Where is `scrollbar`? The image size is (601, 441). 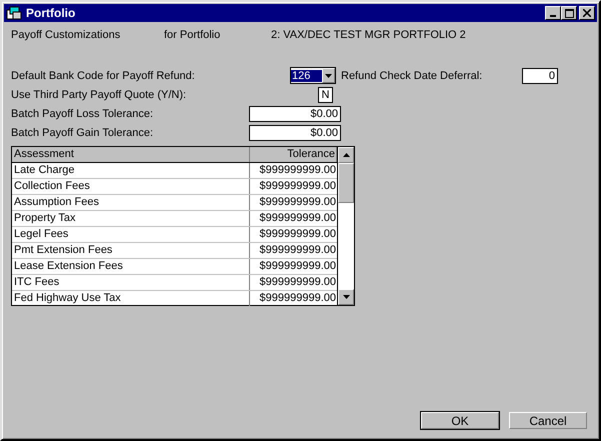
scrollbar is located at coordinates (345, 226).